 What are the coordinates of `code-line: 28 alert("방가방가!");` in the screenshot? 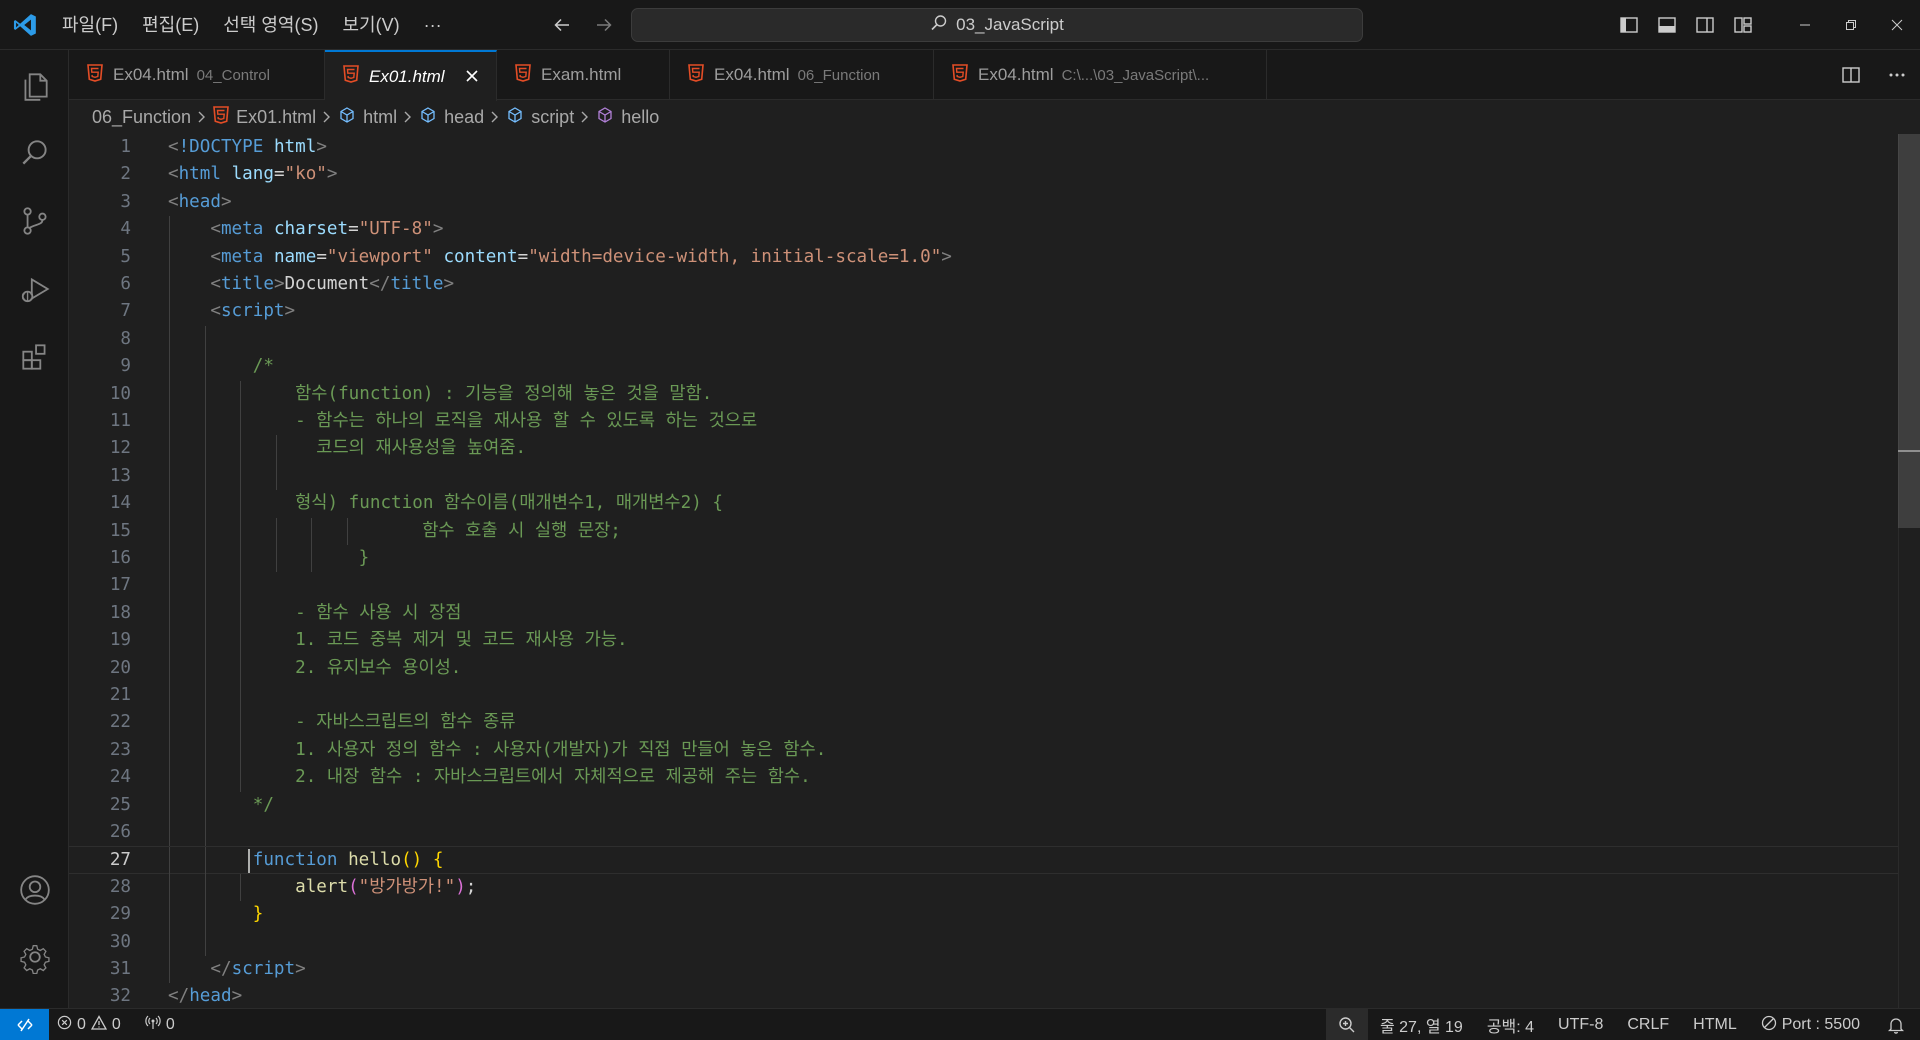 It's located at (984, 887).